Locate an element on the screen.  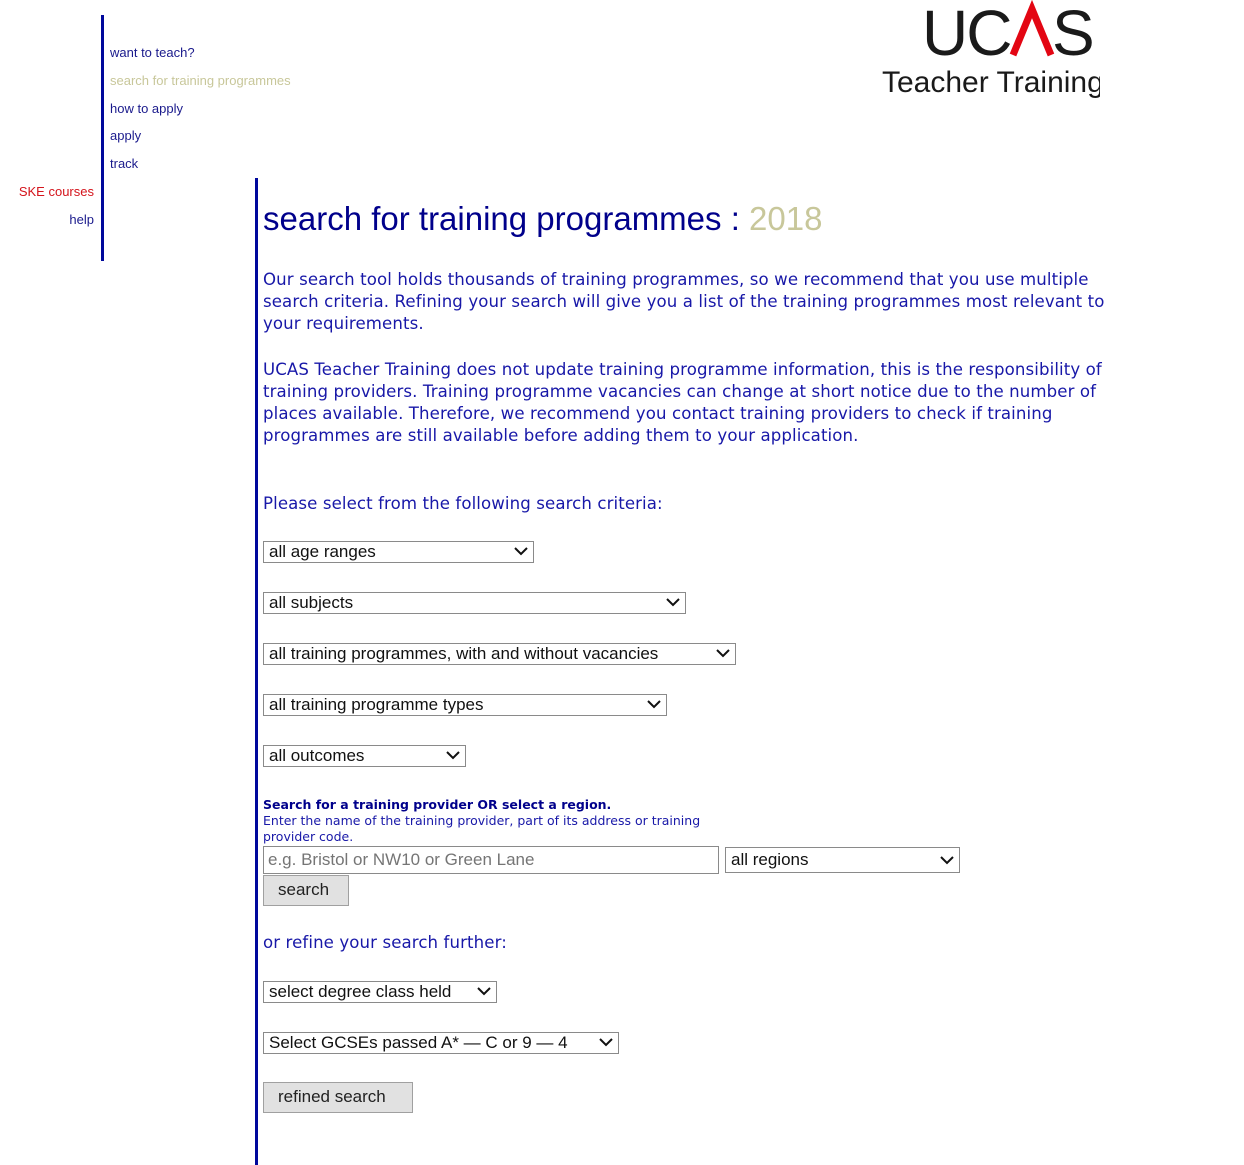
provider-search-input is located at coordinates (491, 860).